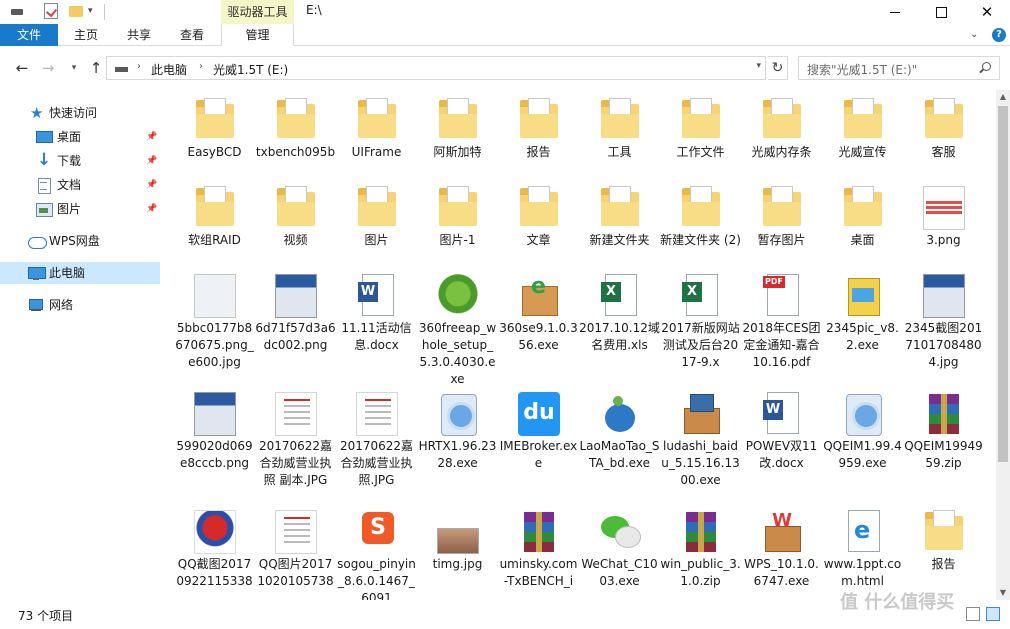 The width and height of the screenshot is (1010, 629). I want to click on back-button: ←, so click(22, 68).